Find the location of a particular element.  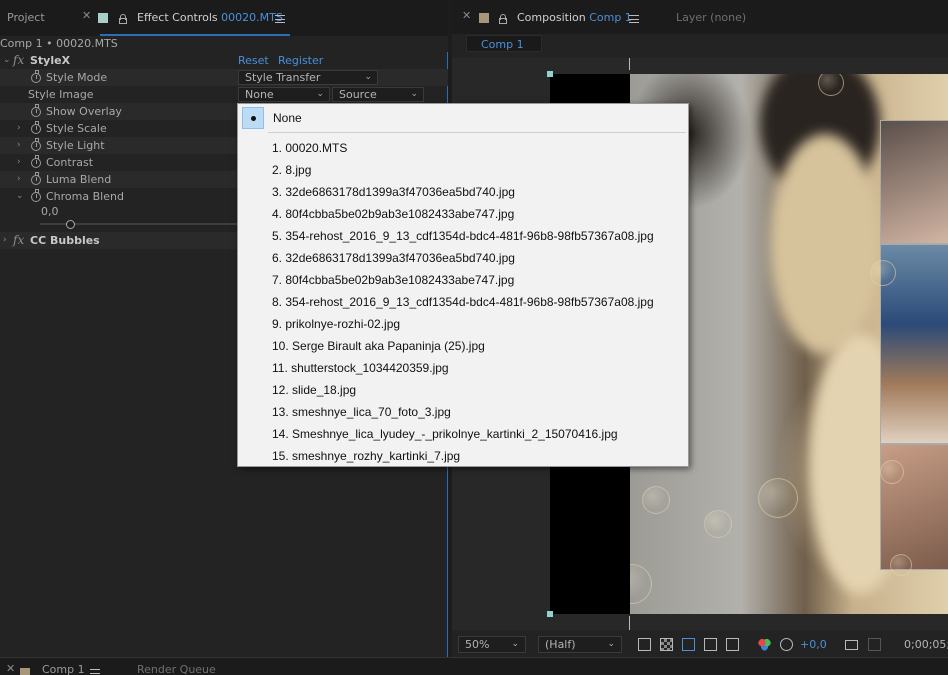

channels-icon is located at coordinates (764, 644).